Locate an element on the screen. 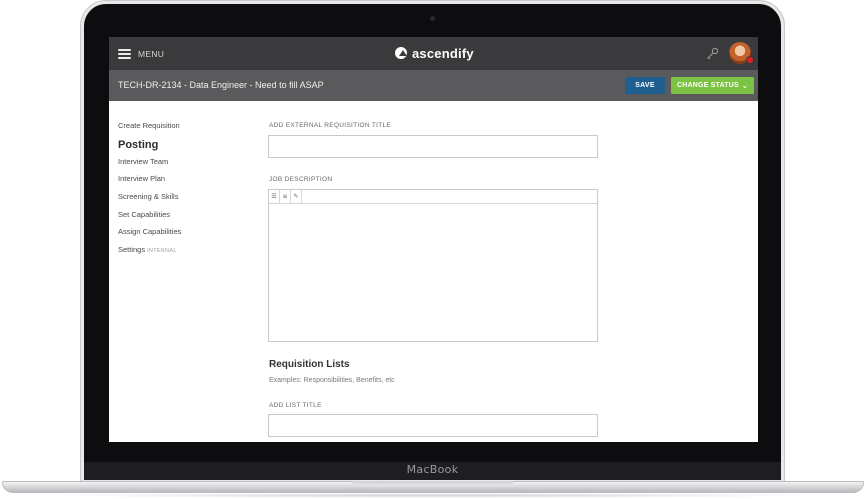 The image size is (866, 499). job-description-editor: ☰ ≡ ✎ is located at coordinates (433, 265).